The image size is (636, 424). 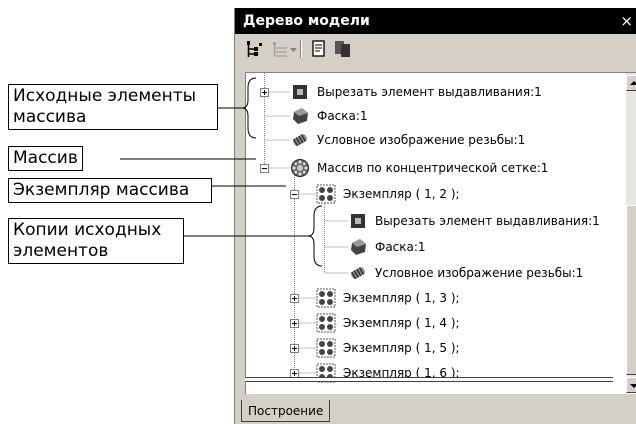 I want to click on tree-item-label: Экземпляр ( 1, 2 );, so click(x=401, y=194).